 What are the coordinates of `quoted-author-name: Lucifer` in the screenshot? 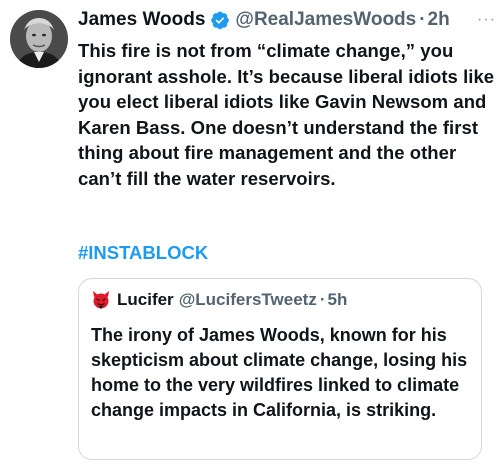 It's located at (145, 300).